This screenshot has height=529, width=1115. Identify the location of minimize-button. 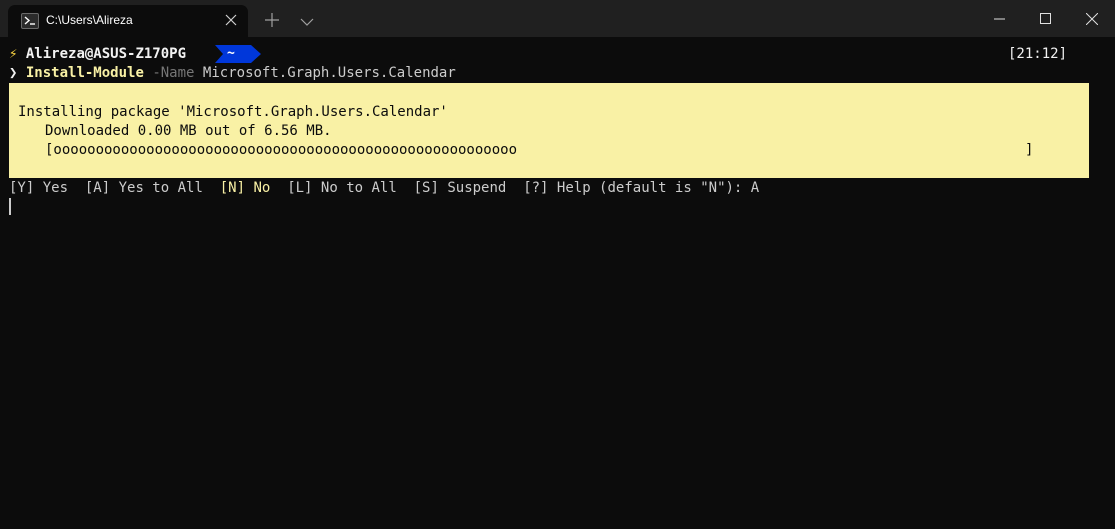
(999, 18).